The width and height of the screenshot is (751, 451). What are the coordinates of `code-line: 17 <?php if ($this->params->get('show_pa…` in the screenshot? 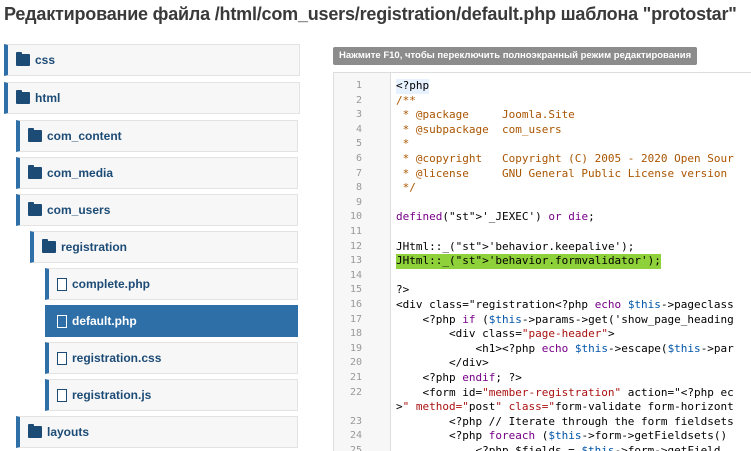 It's located at (542, 320).